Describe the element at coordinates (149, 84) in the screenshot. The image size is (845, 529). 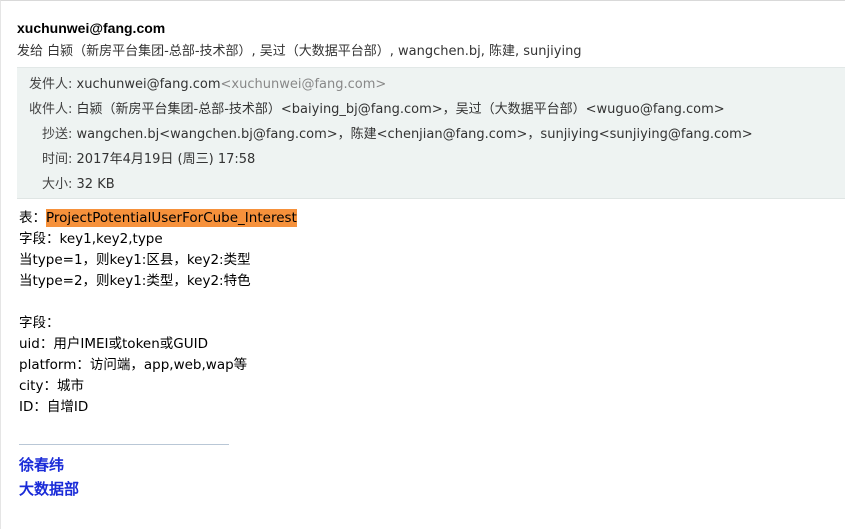
I see `from-name: xuchunwei@fang.com` at that location.